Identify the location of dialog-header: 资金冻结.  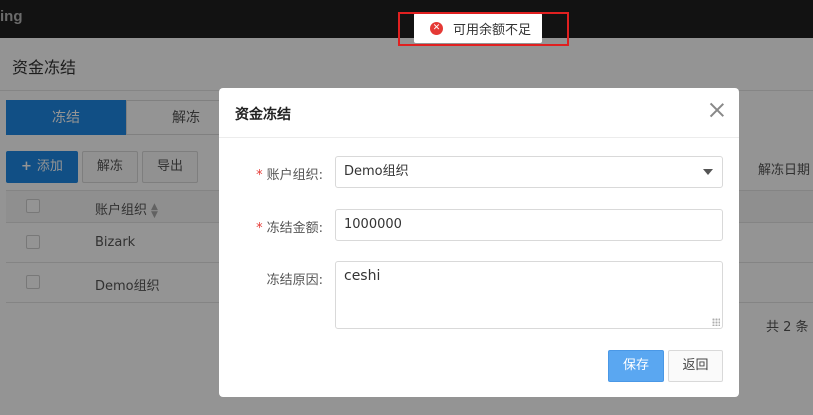
(479, 113).